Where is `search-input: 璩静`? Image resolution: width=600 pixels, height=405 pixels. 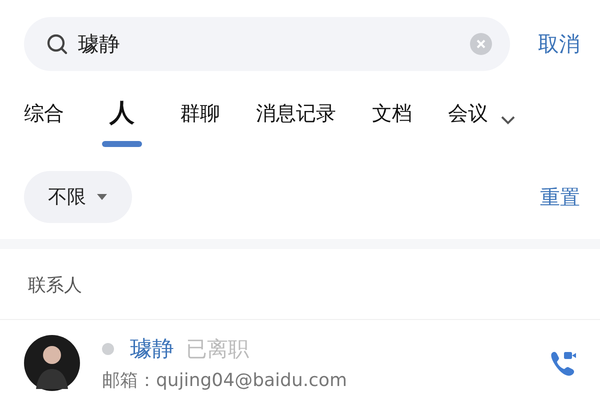
search-input: 璩静 is located at coordinates (269, 44).